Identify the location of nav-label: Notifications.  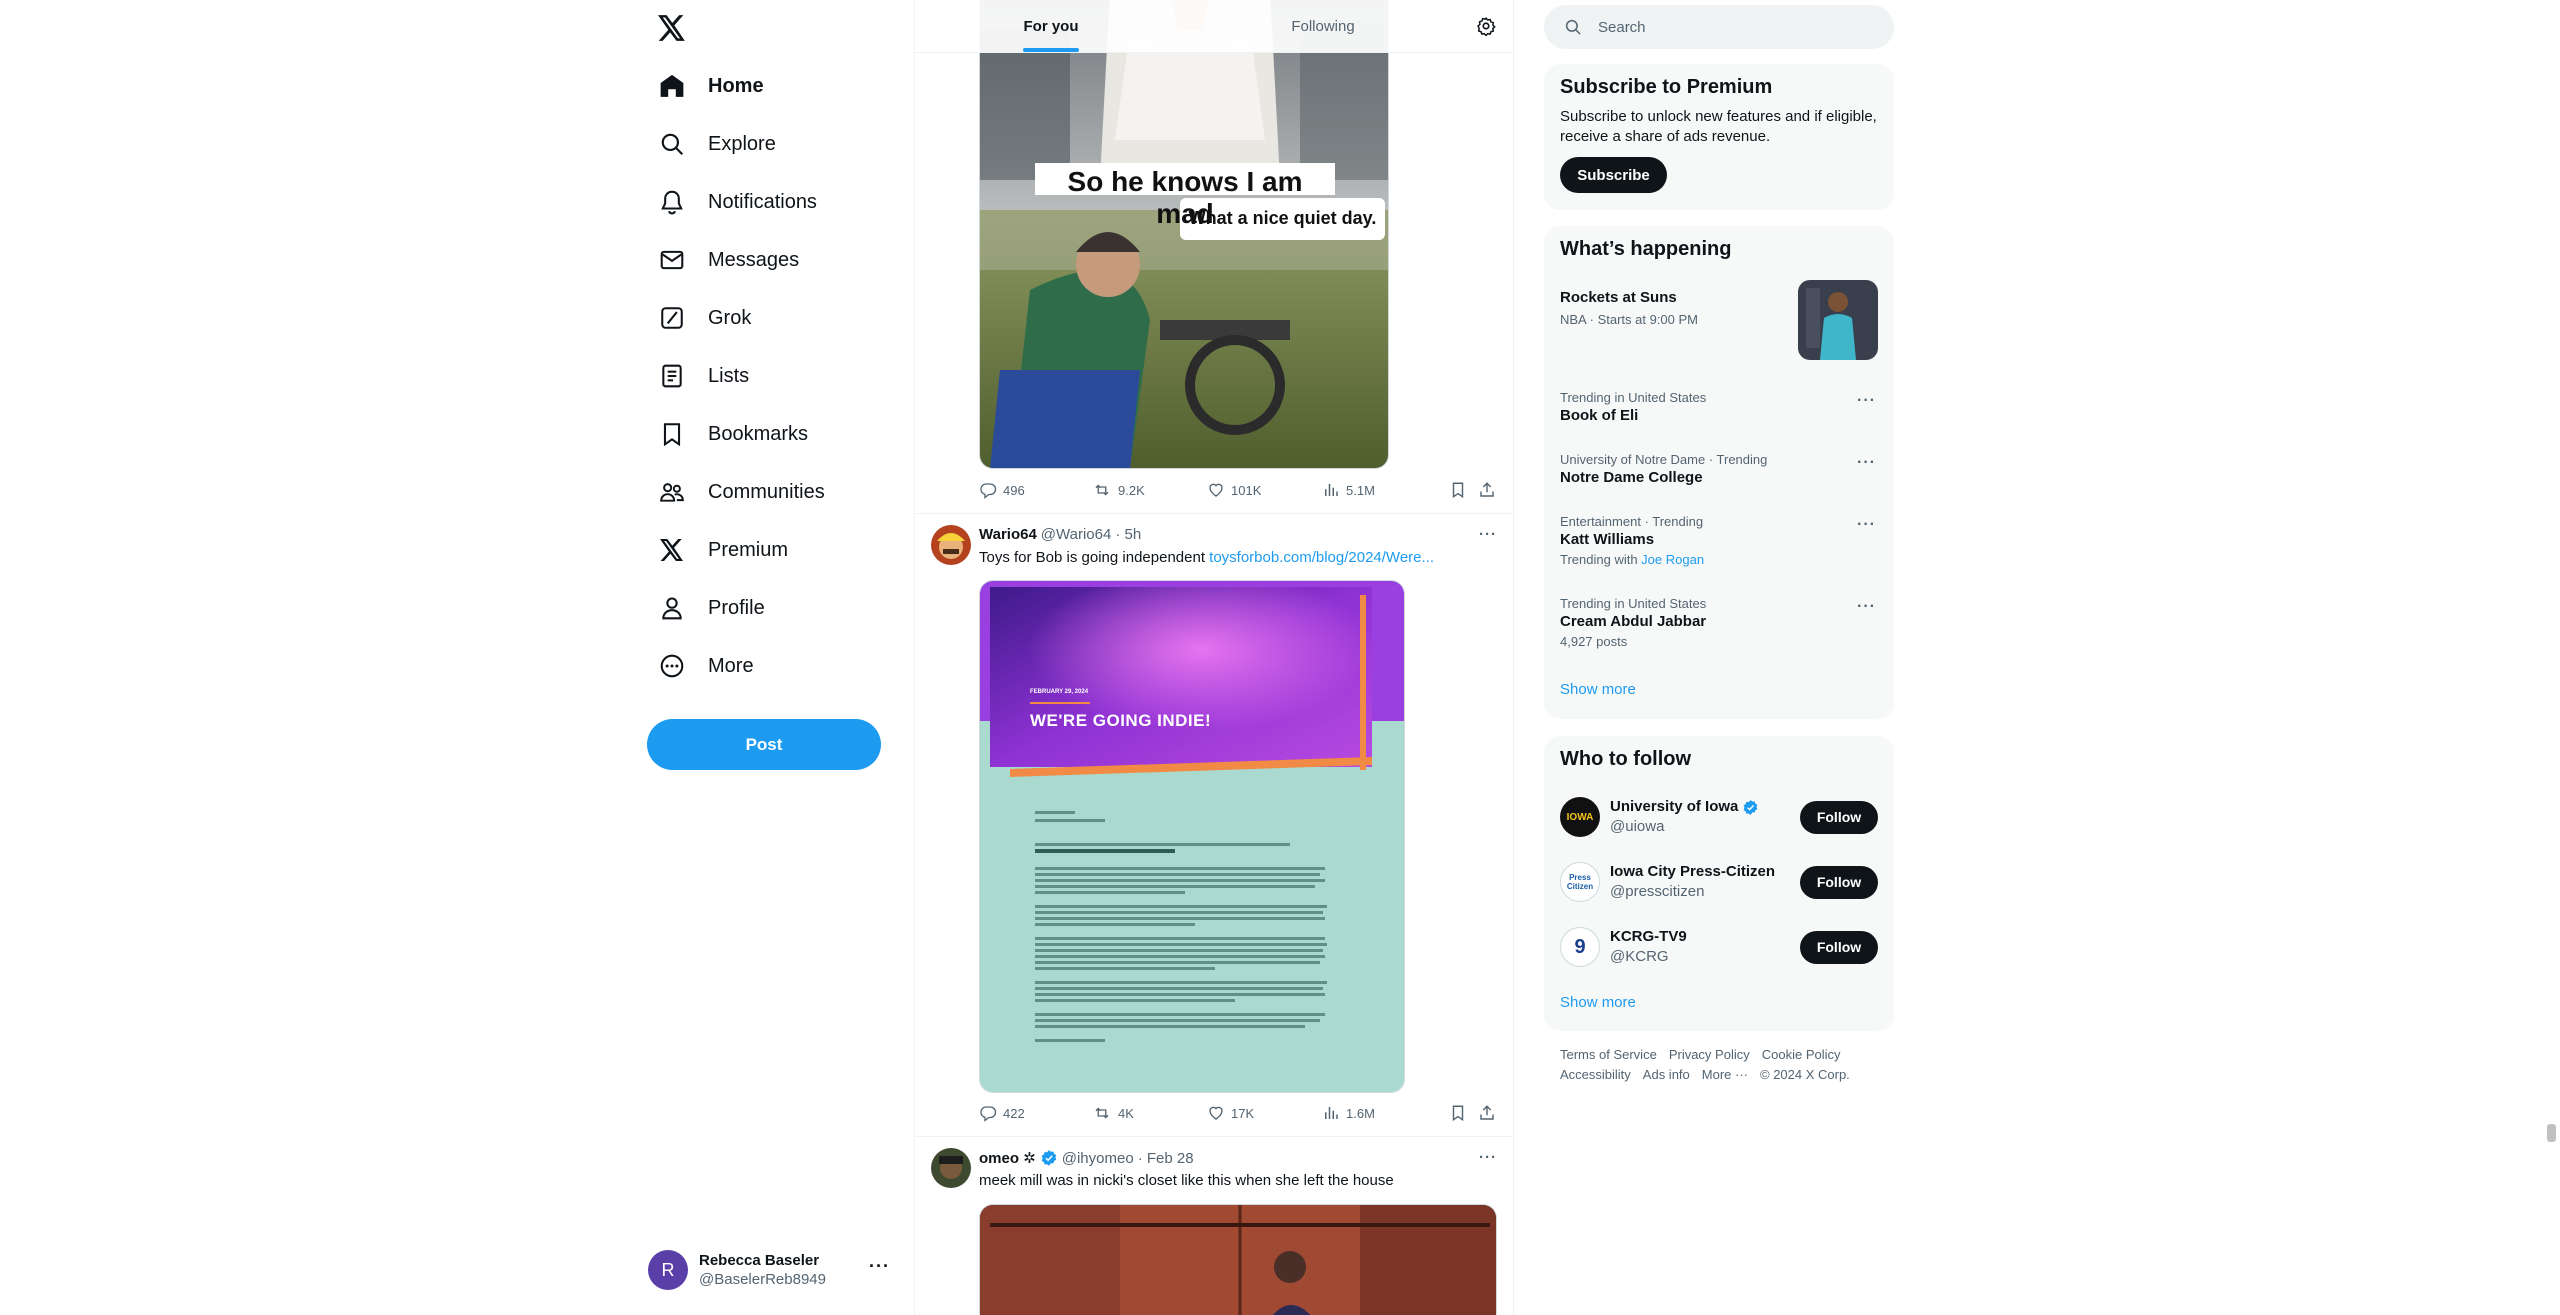
(762, 201).